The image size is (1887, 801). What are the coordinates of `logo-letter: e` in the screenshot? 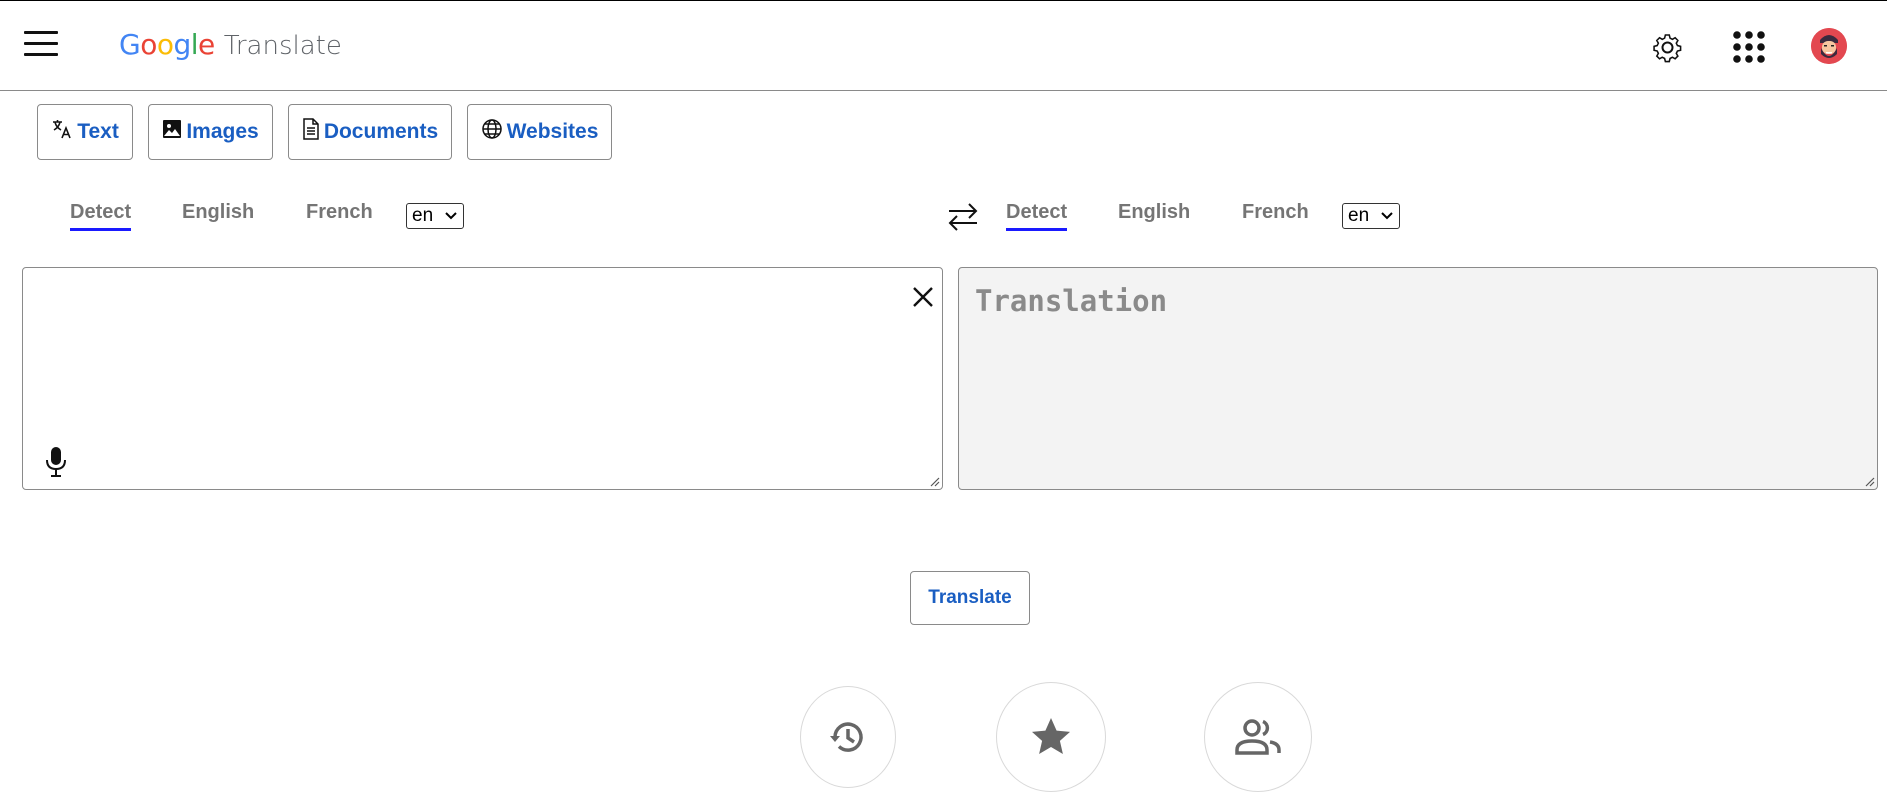 It's located at (206, 44).